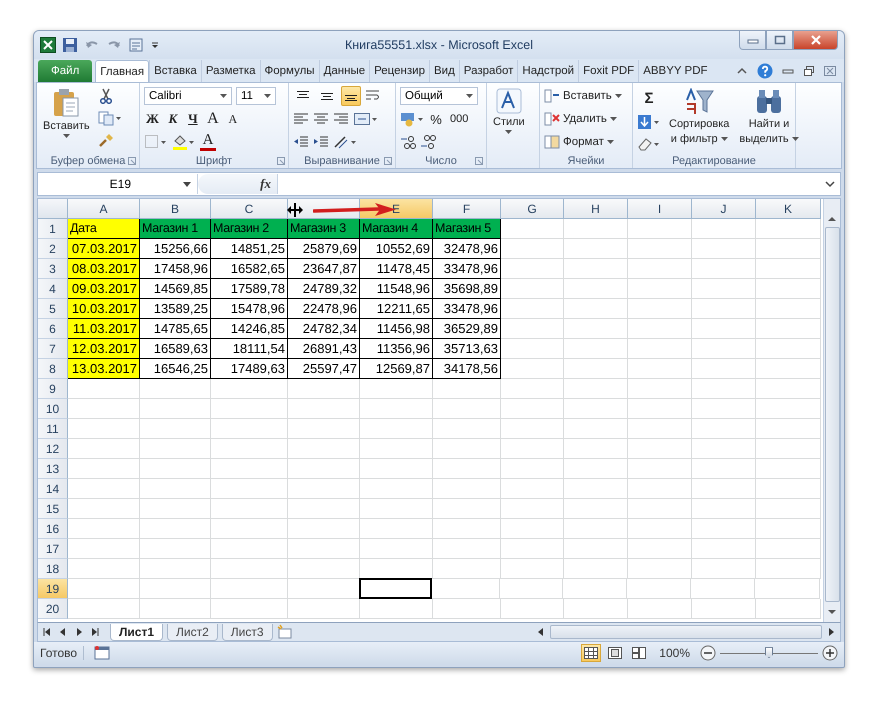 This screenshot has height=705, width=879. I want to click on page-icon, so click(615, 653).